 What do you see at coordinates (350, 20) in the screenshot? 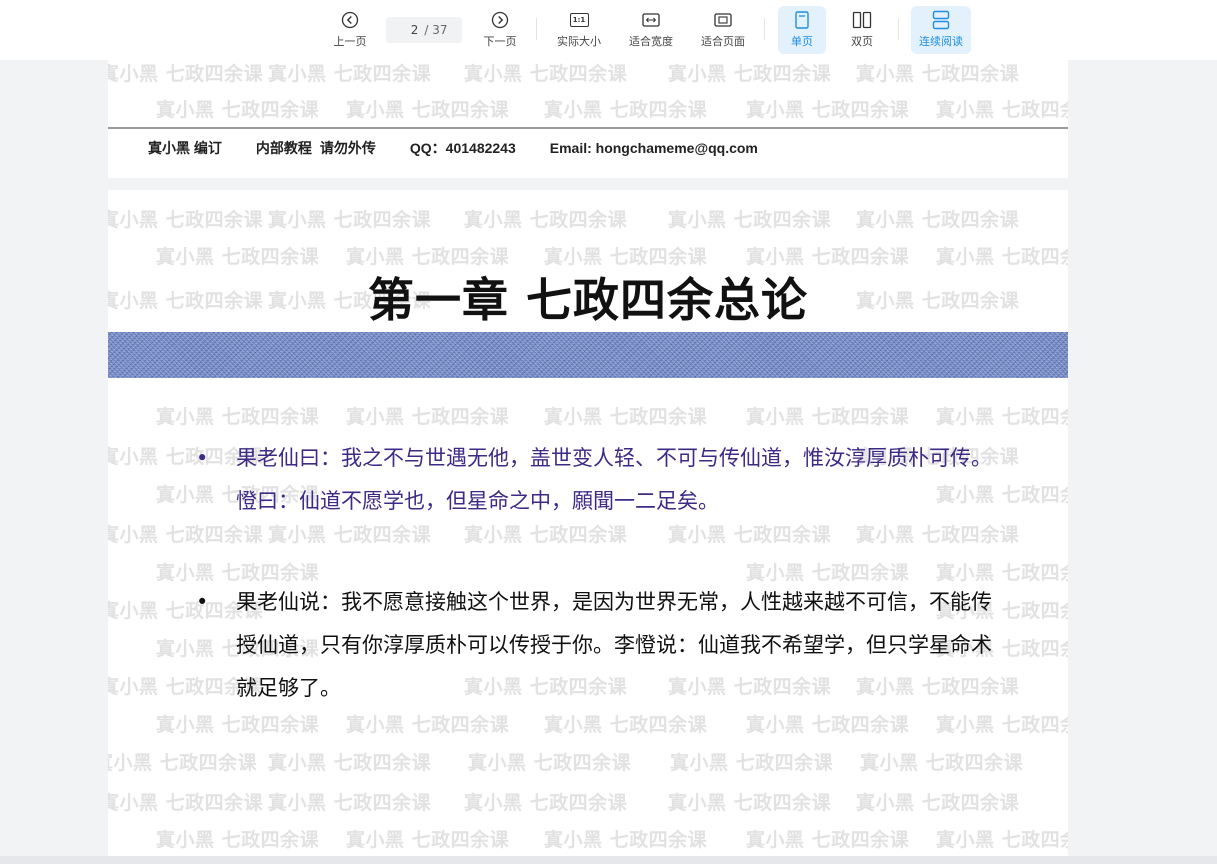
I see `chevron-left-circle-icon` at bounding box center [350, 20].